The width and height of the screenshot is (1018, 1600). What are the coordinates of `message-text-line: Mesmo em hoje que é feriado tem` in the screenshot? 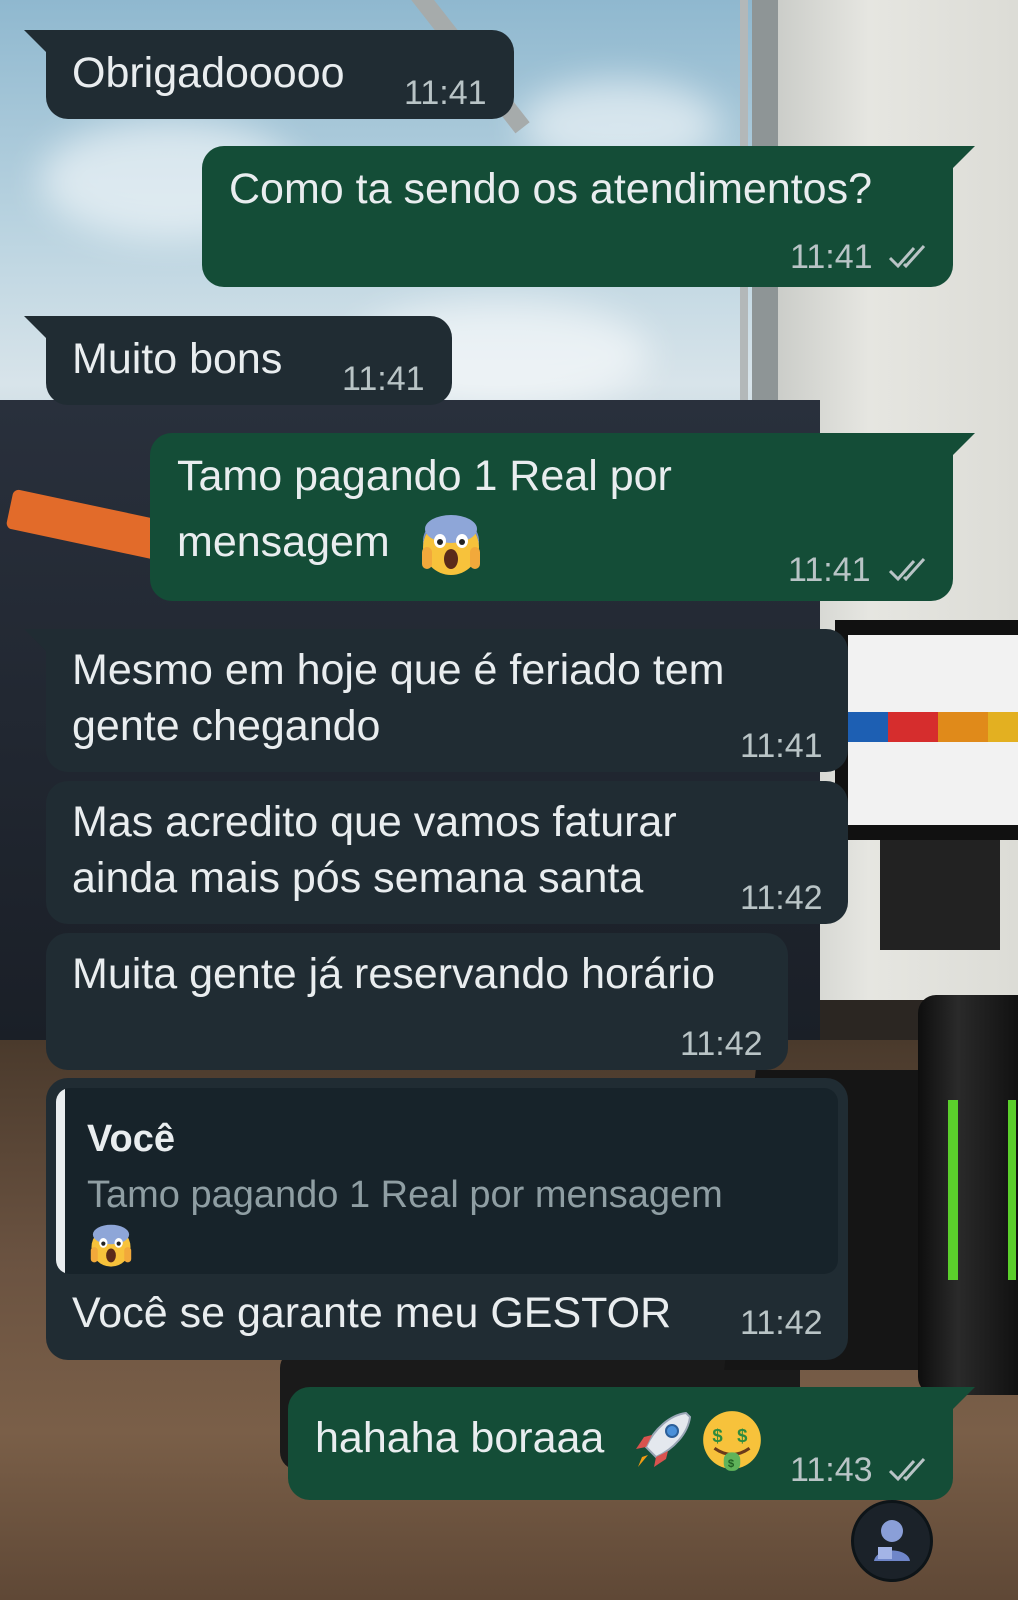 It's located at (398, 670).